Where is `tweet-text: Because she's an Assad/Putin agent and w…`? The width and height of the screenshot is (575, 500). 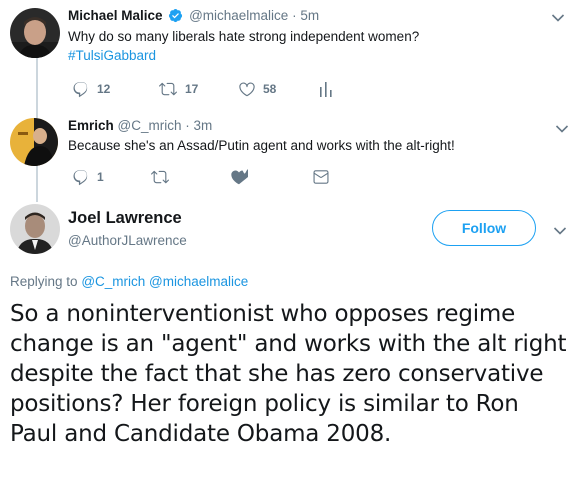
tweet-text: Because she's an Assad/Putin agent and w… is located at coordinates (308, 145).